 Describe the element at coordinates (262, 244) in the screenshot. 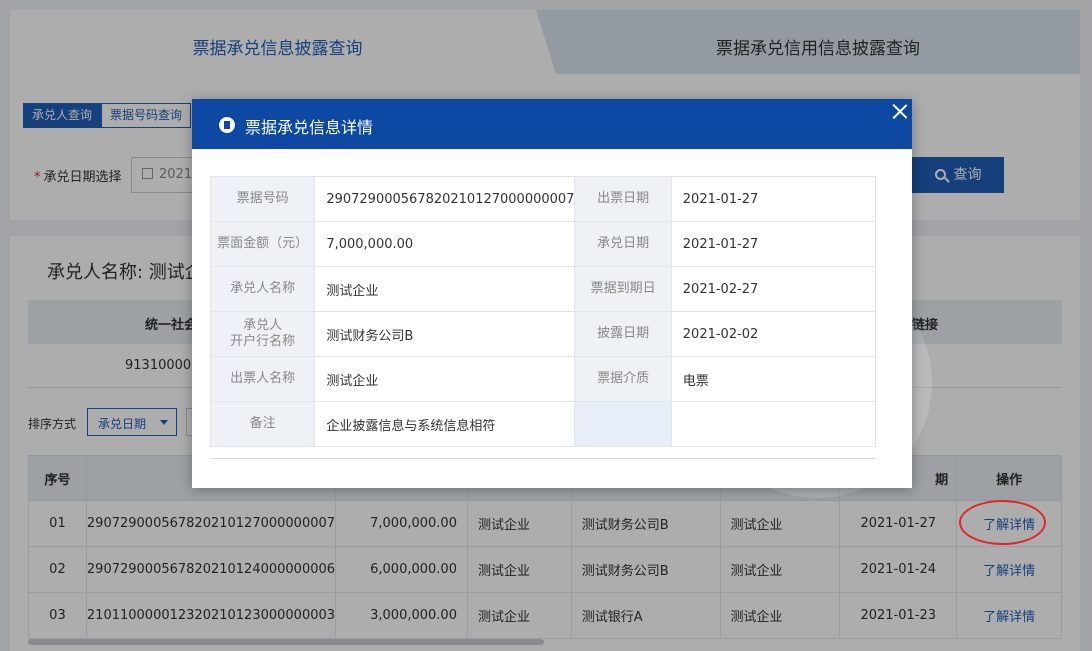

I see `detail-label: 票面金额（元）` at that location.